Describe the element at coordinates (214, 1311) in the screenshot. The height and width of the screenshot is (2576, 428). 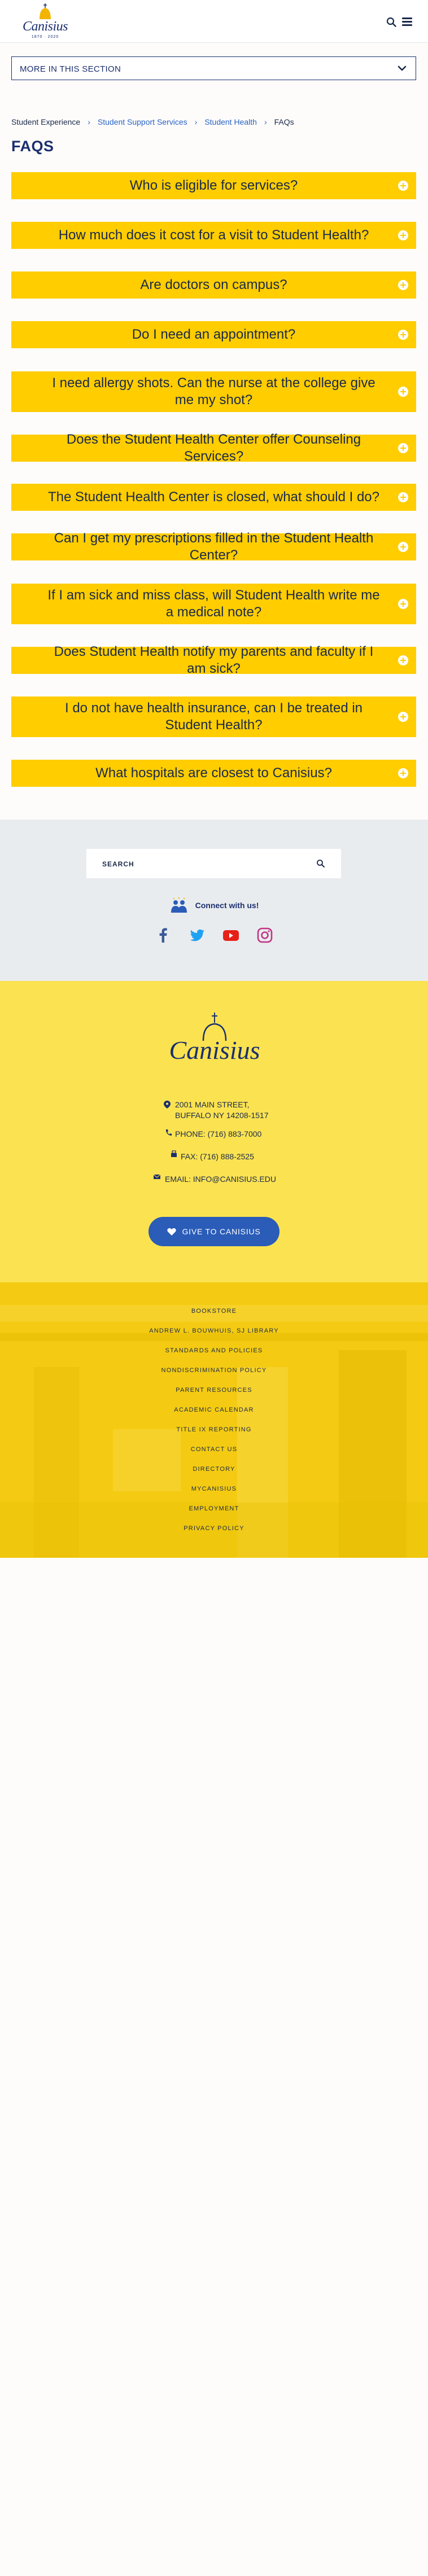
I see `footer-link: BOOKSTORE` at that location.